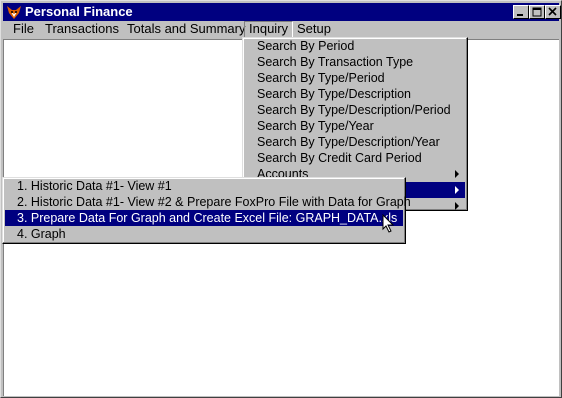 This screenshot has width=562, height=398. I want to click on menu-item-search-by-transaction-type: Search By Transaction Type, so click(355, 62).